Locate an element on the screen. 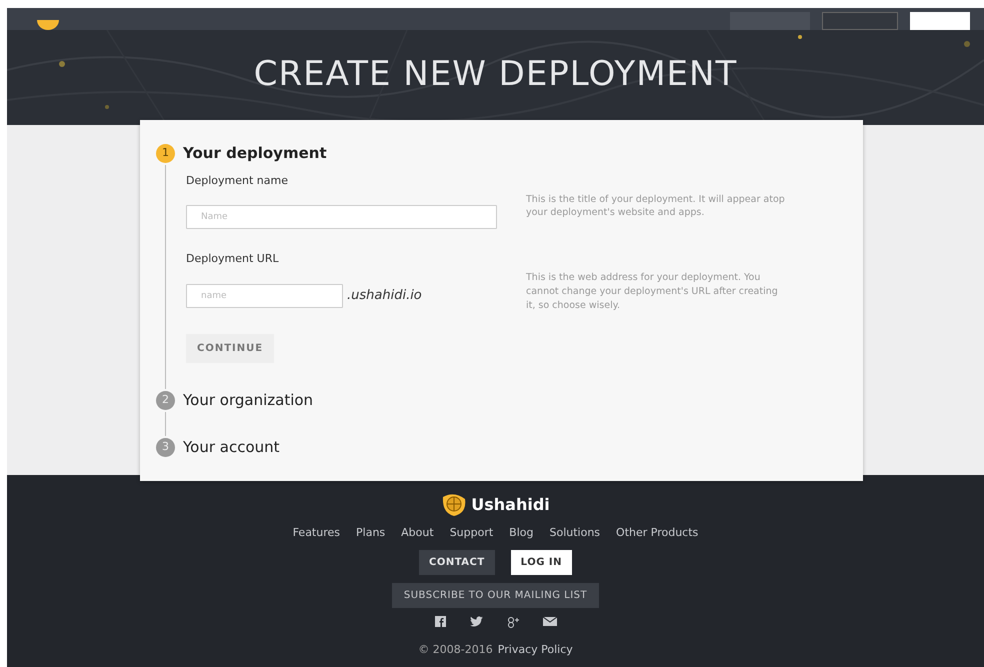  google-plus-icon is located at coordinates (512, 622).